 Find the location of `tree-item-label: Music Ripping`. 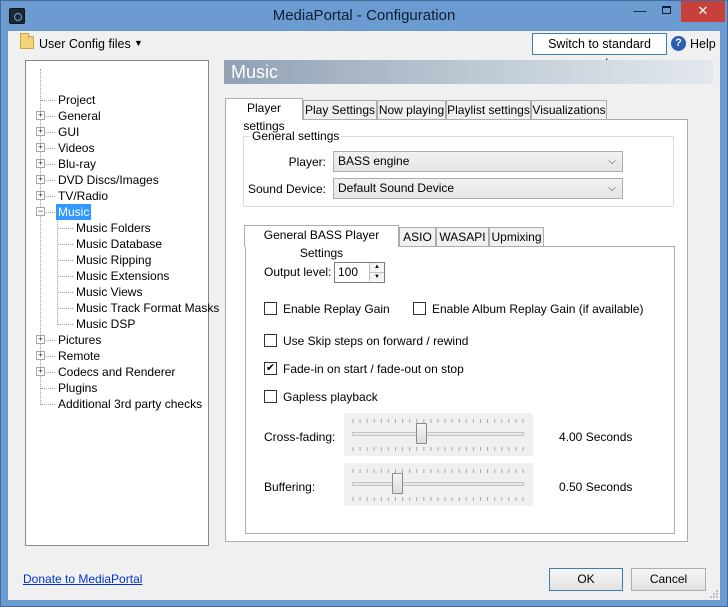

tree-item-label: Music Ripping is located at coordinates (114, 260).